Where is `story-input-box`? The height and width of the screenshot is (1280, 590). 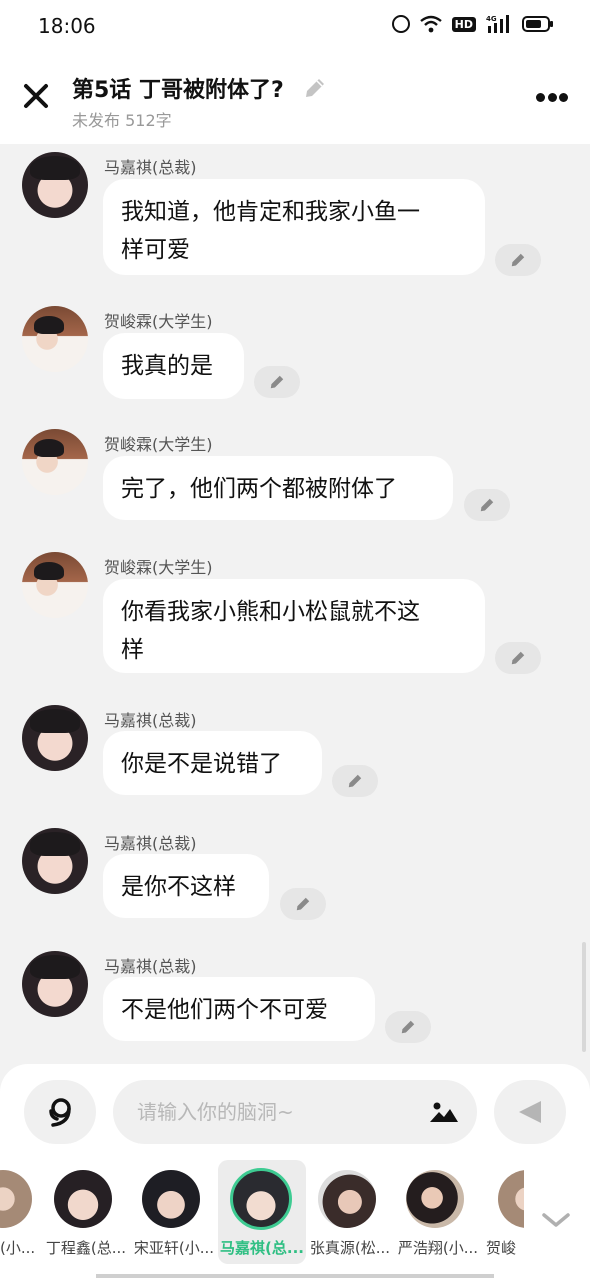
story-input-box is located at coordinates (295, 1112).